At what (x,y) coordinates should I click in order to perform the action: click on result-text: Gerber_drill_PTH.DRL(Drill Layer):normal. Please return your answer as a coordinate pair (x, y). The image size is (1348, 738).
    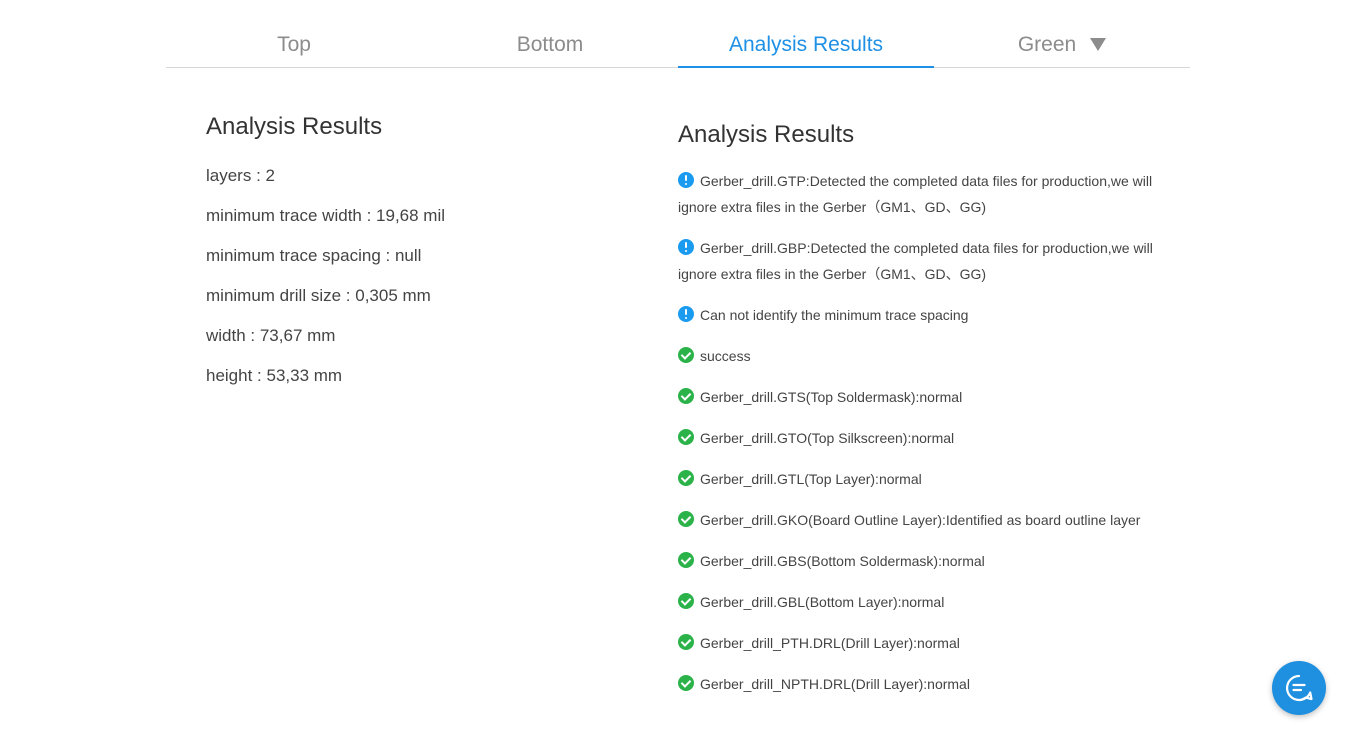
    Looking at the image, I should click on (830, 643).